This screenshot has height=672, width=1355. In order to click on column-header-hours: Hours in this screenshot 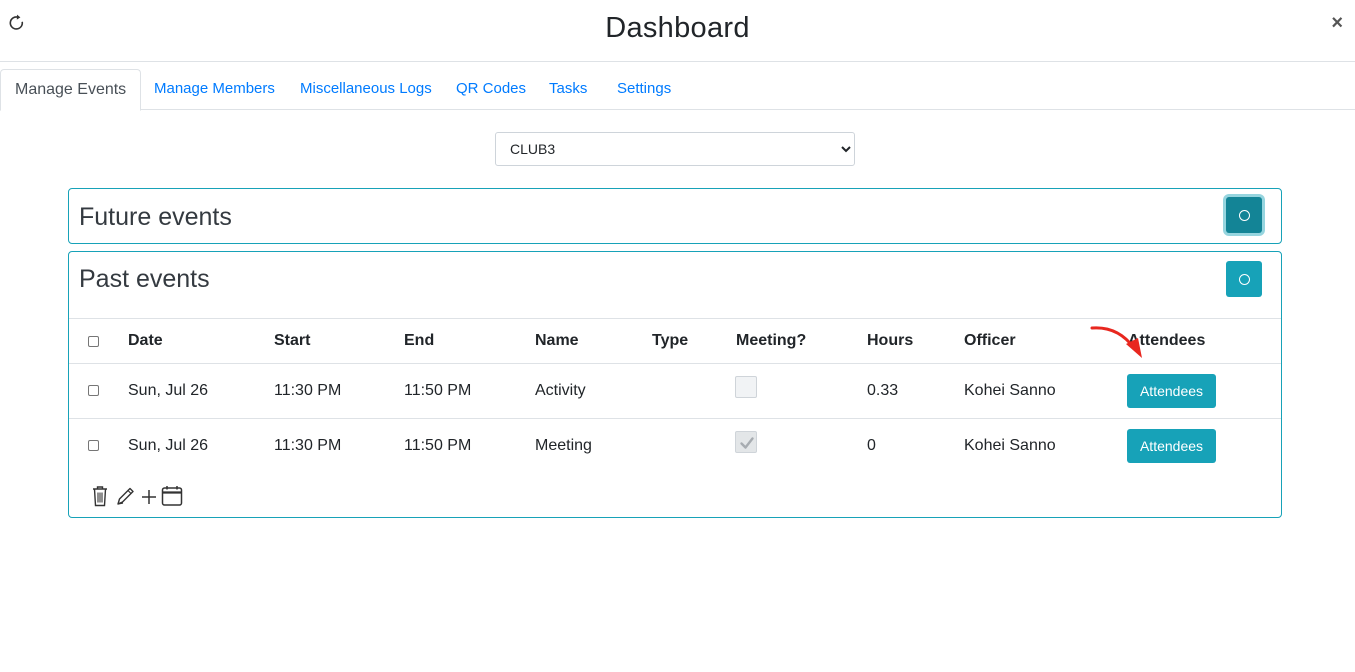, I will do `click(890, 340)`.